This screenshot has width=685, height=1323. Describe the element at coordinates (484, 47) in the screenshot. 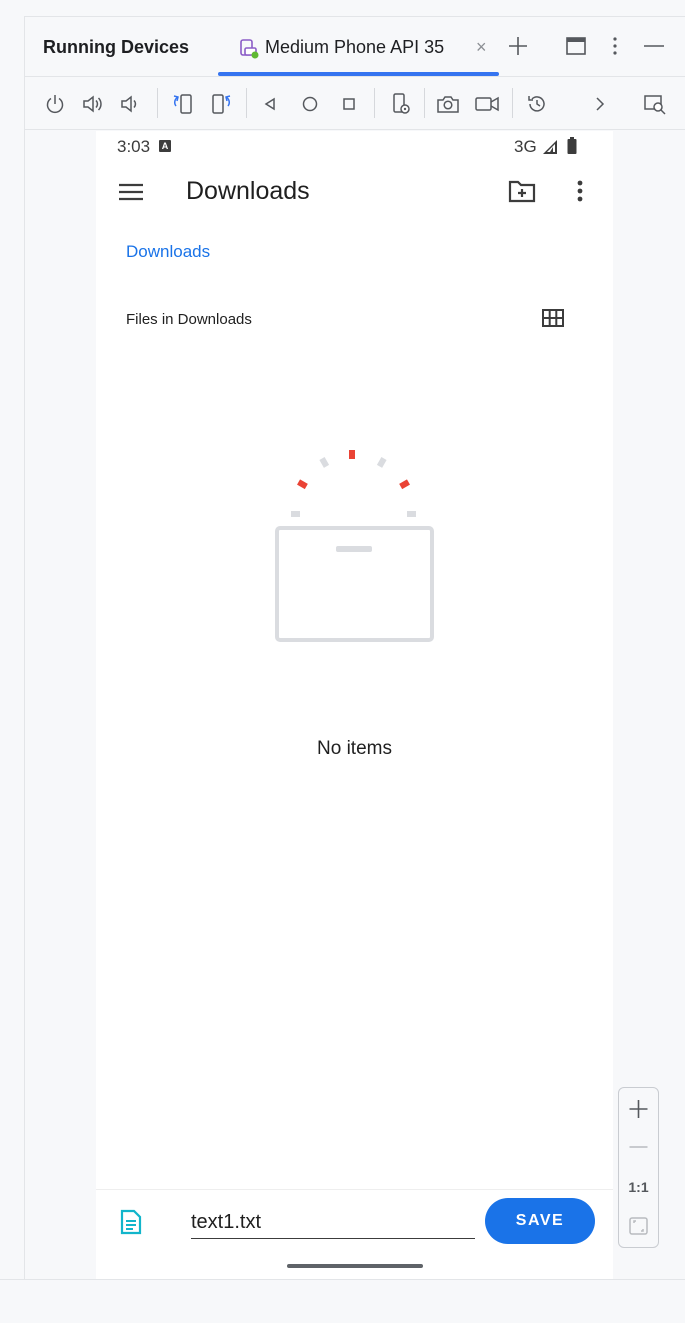

I see `close-icon: ×` at that location.